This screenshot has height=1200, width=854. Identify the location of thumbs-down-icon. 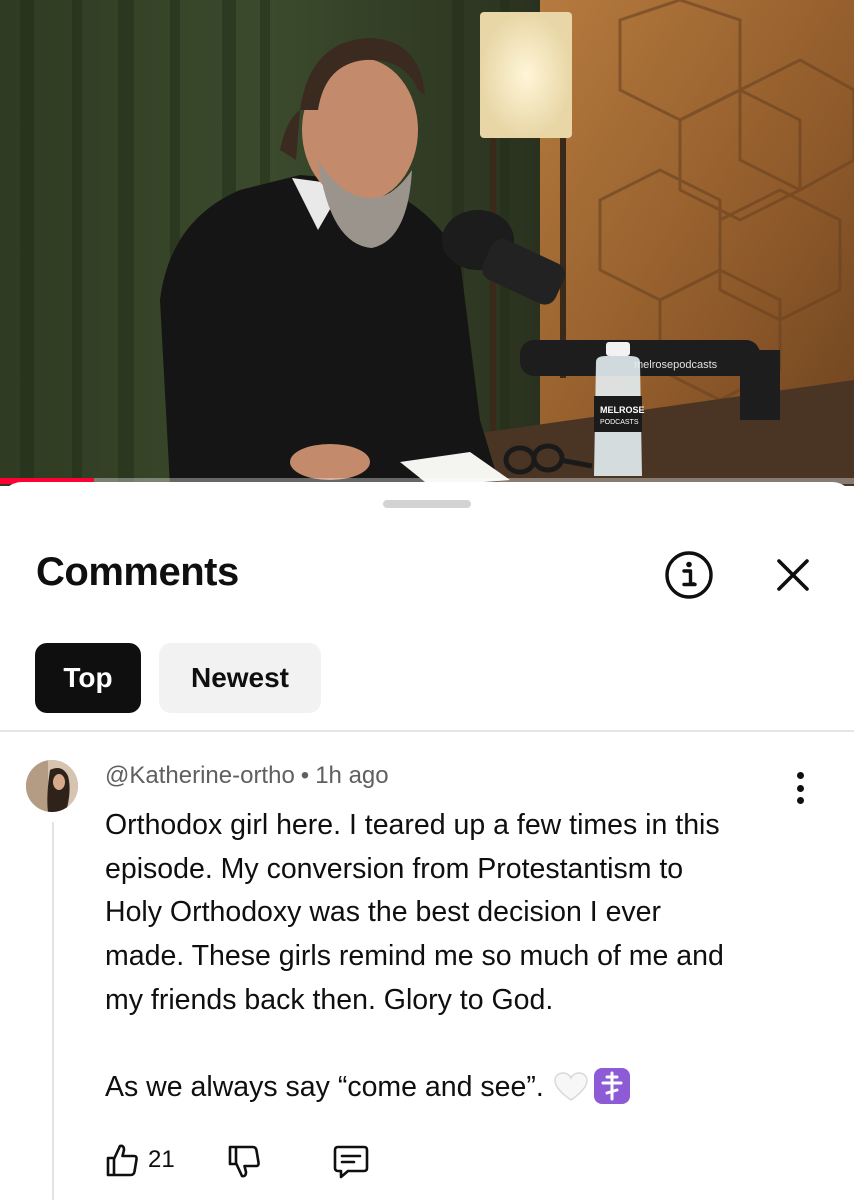
(244, 1162).